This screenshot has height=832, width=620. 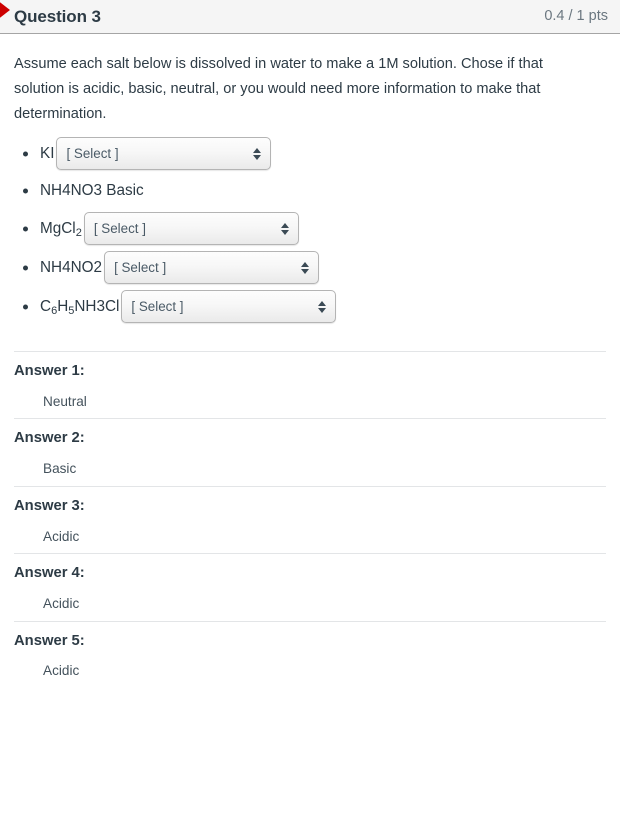 I want to click on answer-select-1: [ Select ], so click(x=164, y=153).